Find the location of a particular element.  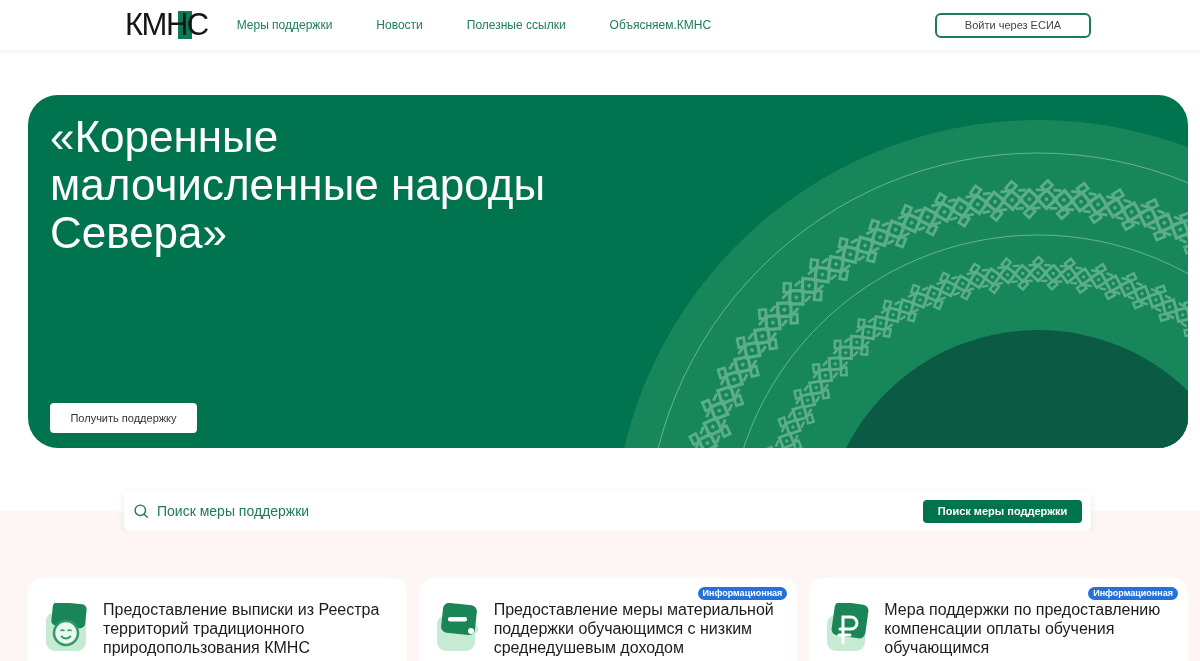

search-button: Поиск меры поддержки is located at coordinates (1002, 511).